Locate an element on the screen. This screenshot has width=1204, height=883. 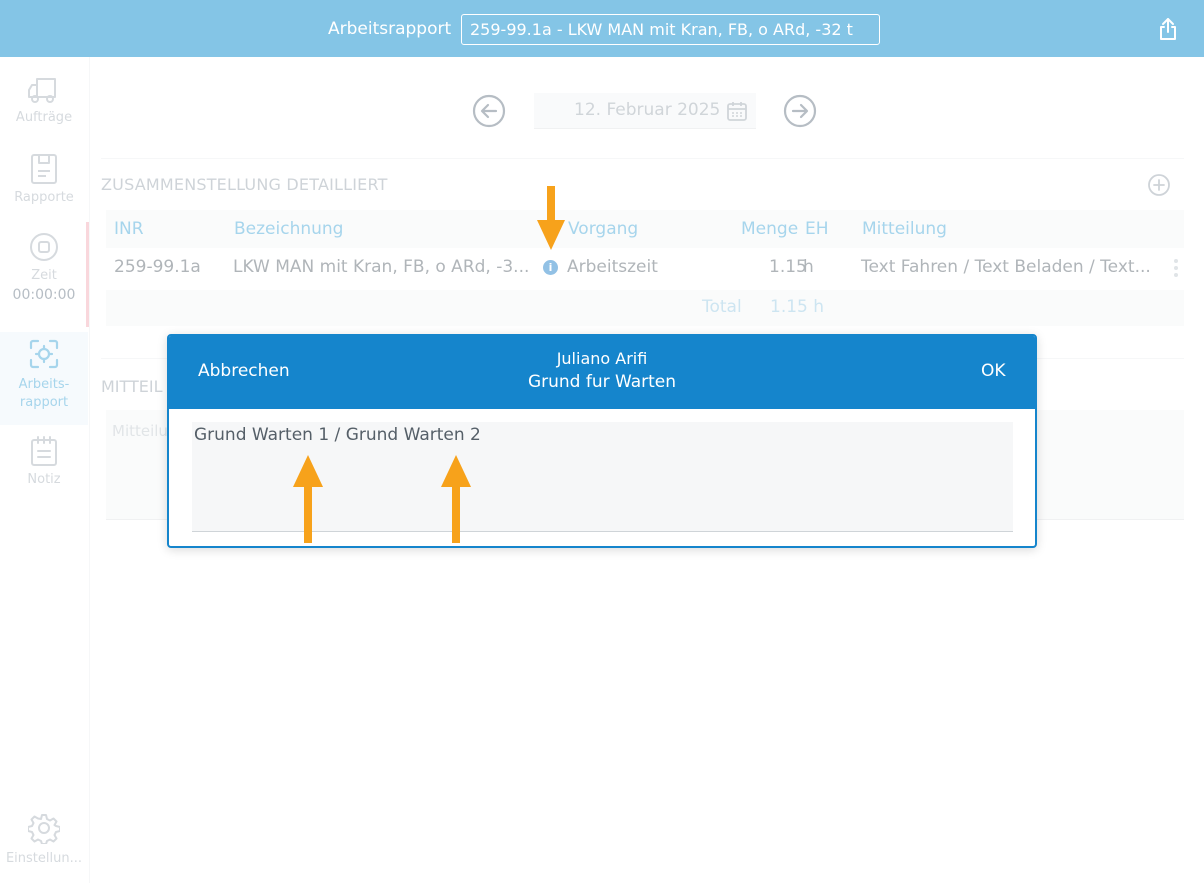
dialog-title: Grund fur Warten is located at coordinates (602, 382).